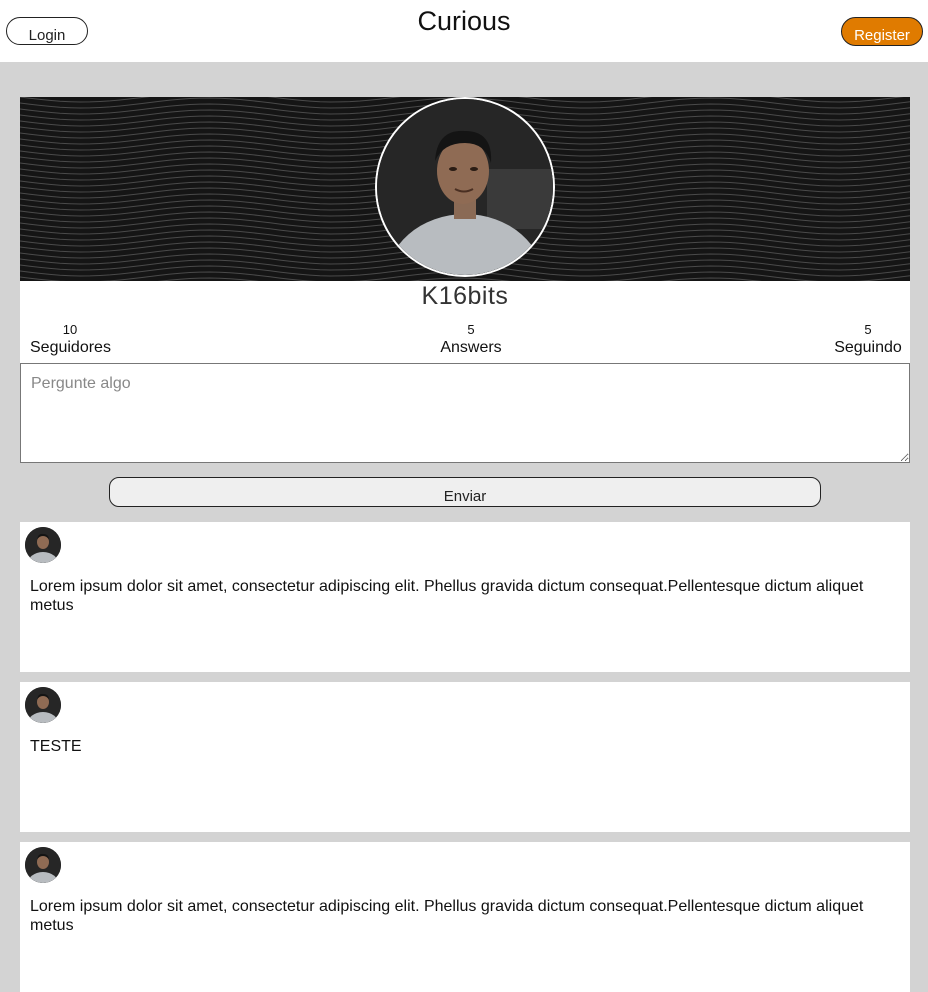 Image resolution: width=928 pixels, height=992 pixels. I want to click on profile-photo, so click(465, 187).